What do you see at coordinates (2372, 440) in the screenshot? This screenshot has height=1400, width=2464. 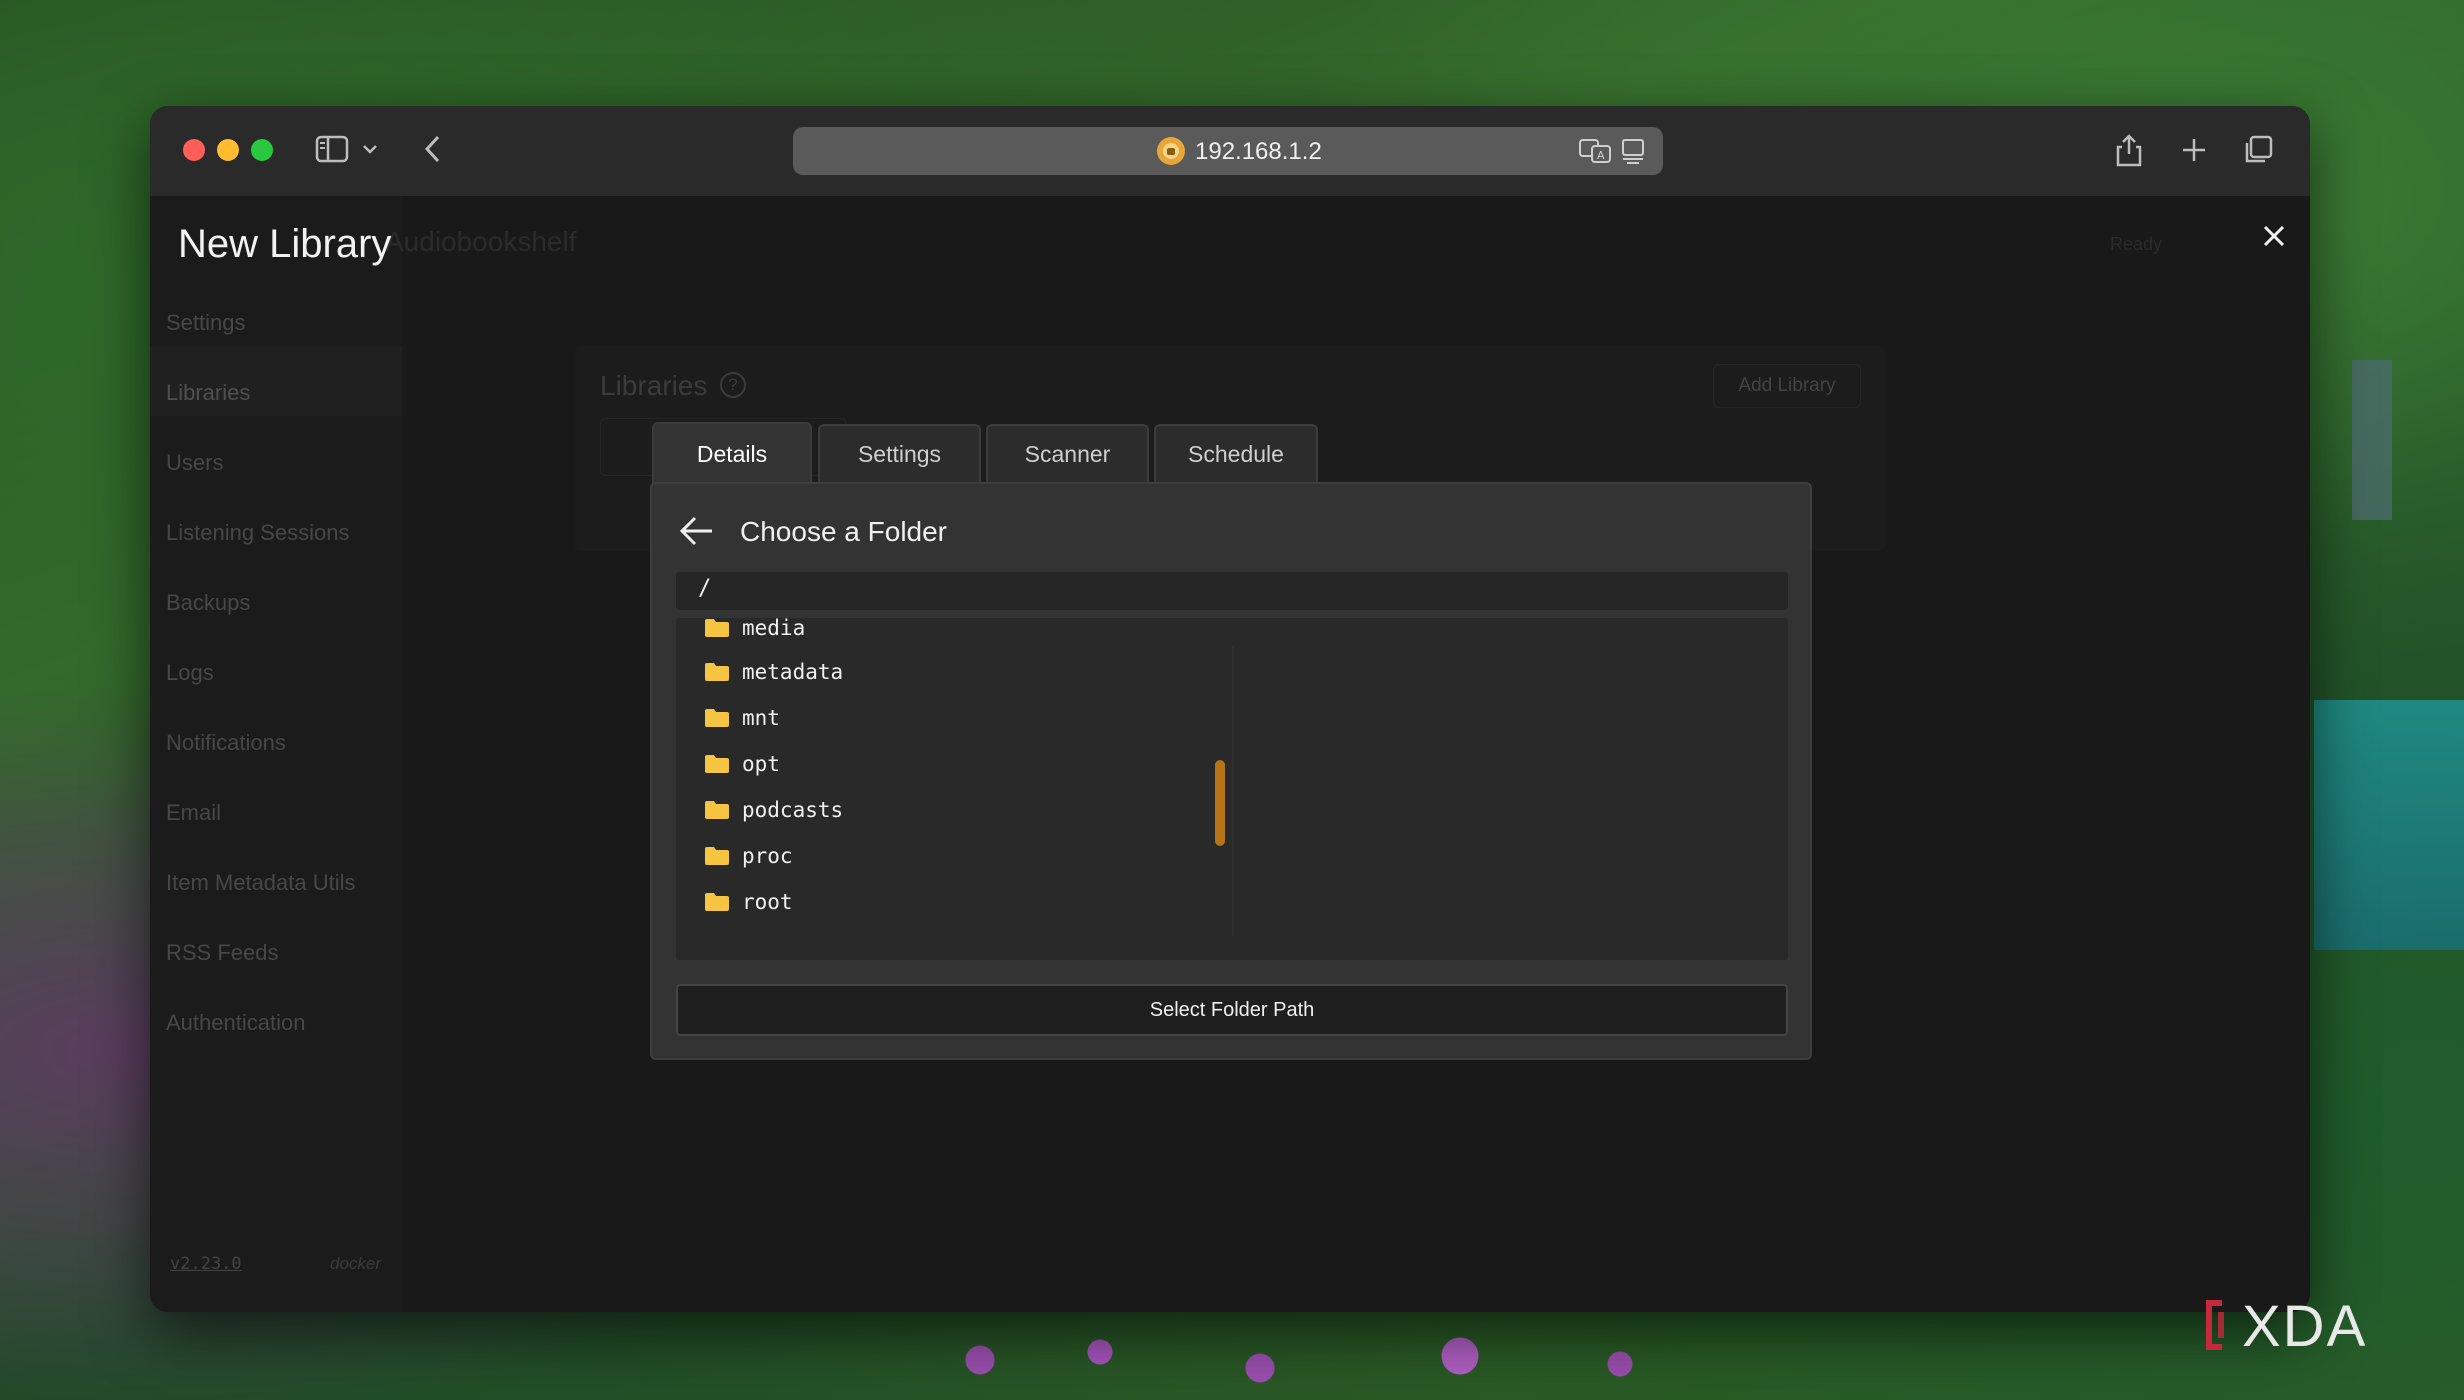 I see `background-pillar` at bounding box center [2372, 440].